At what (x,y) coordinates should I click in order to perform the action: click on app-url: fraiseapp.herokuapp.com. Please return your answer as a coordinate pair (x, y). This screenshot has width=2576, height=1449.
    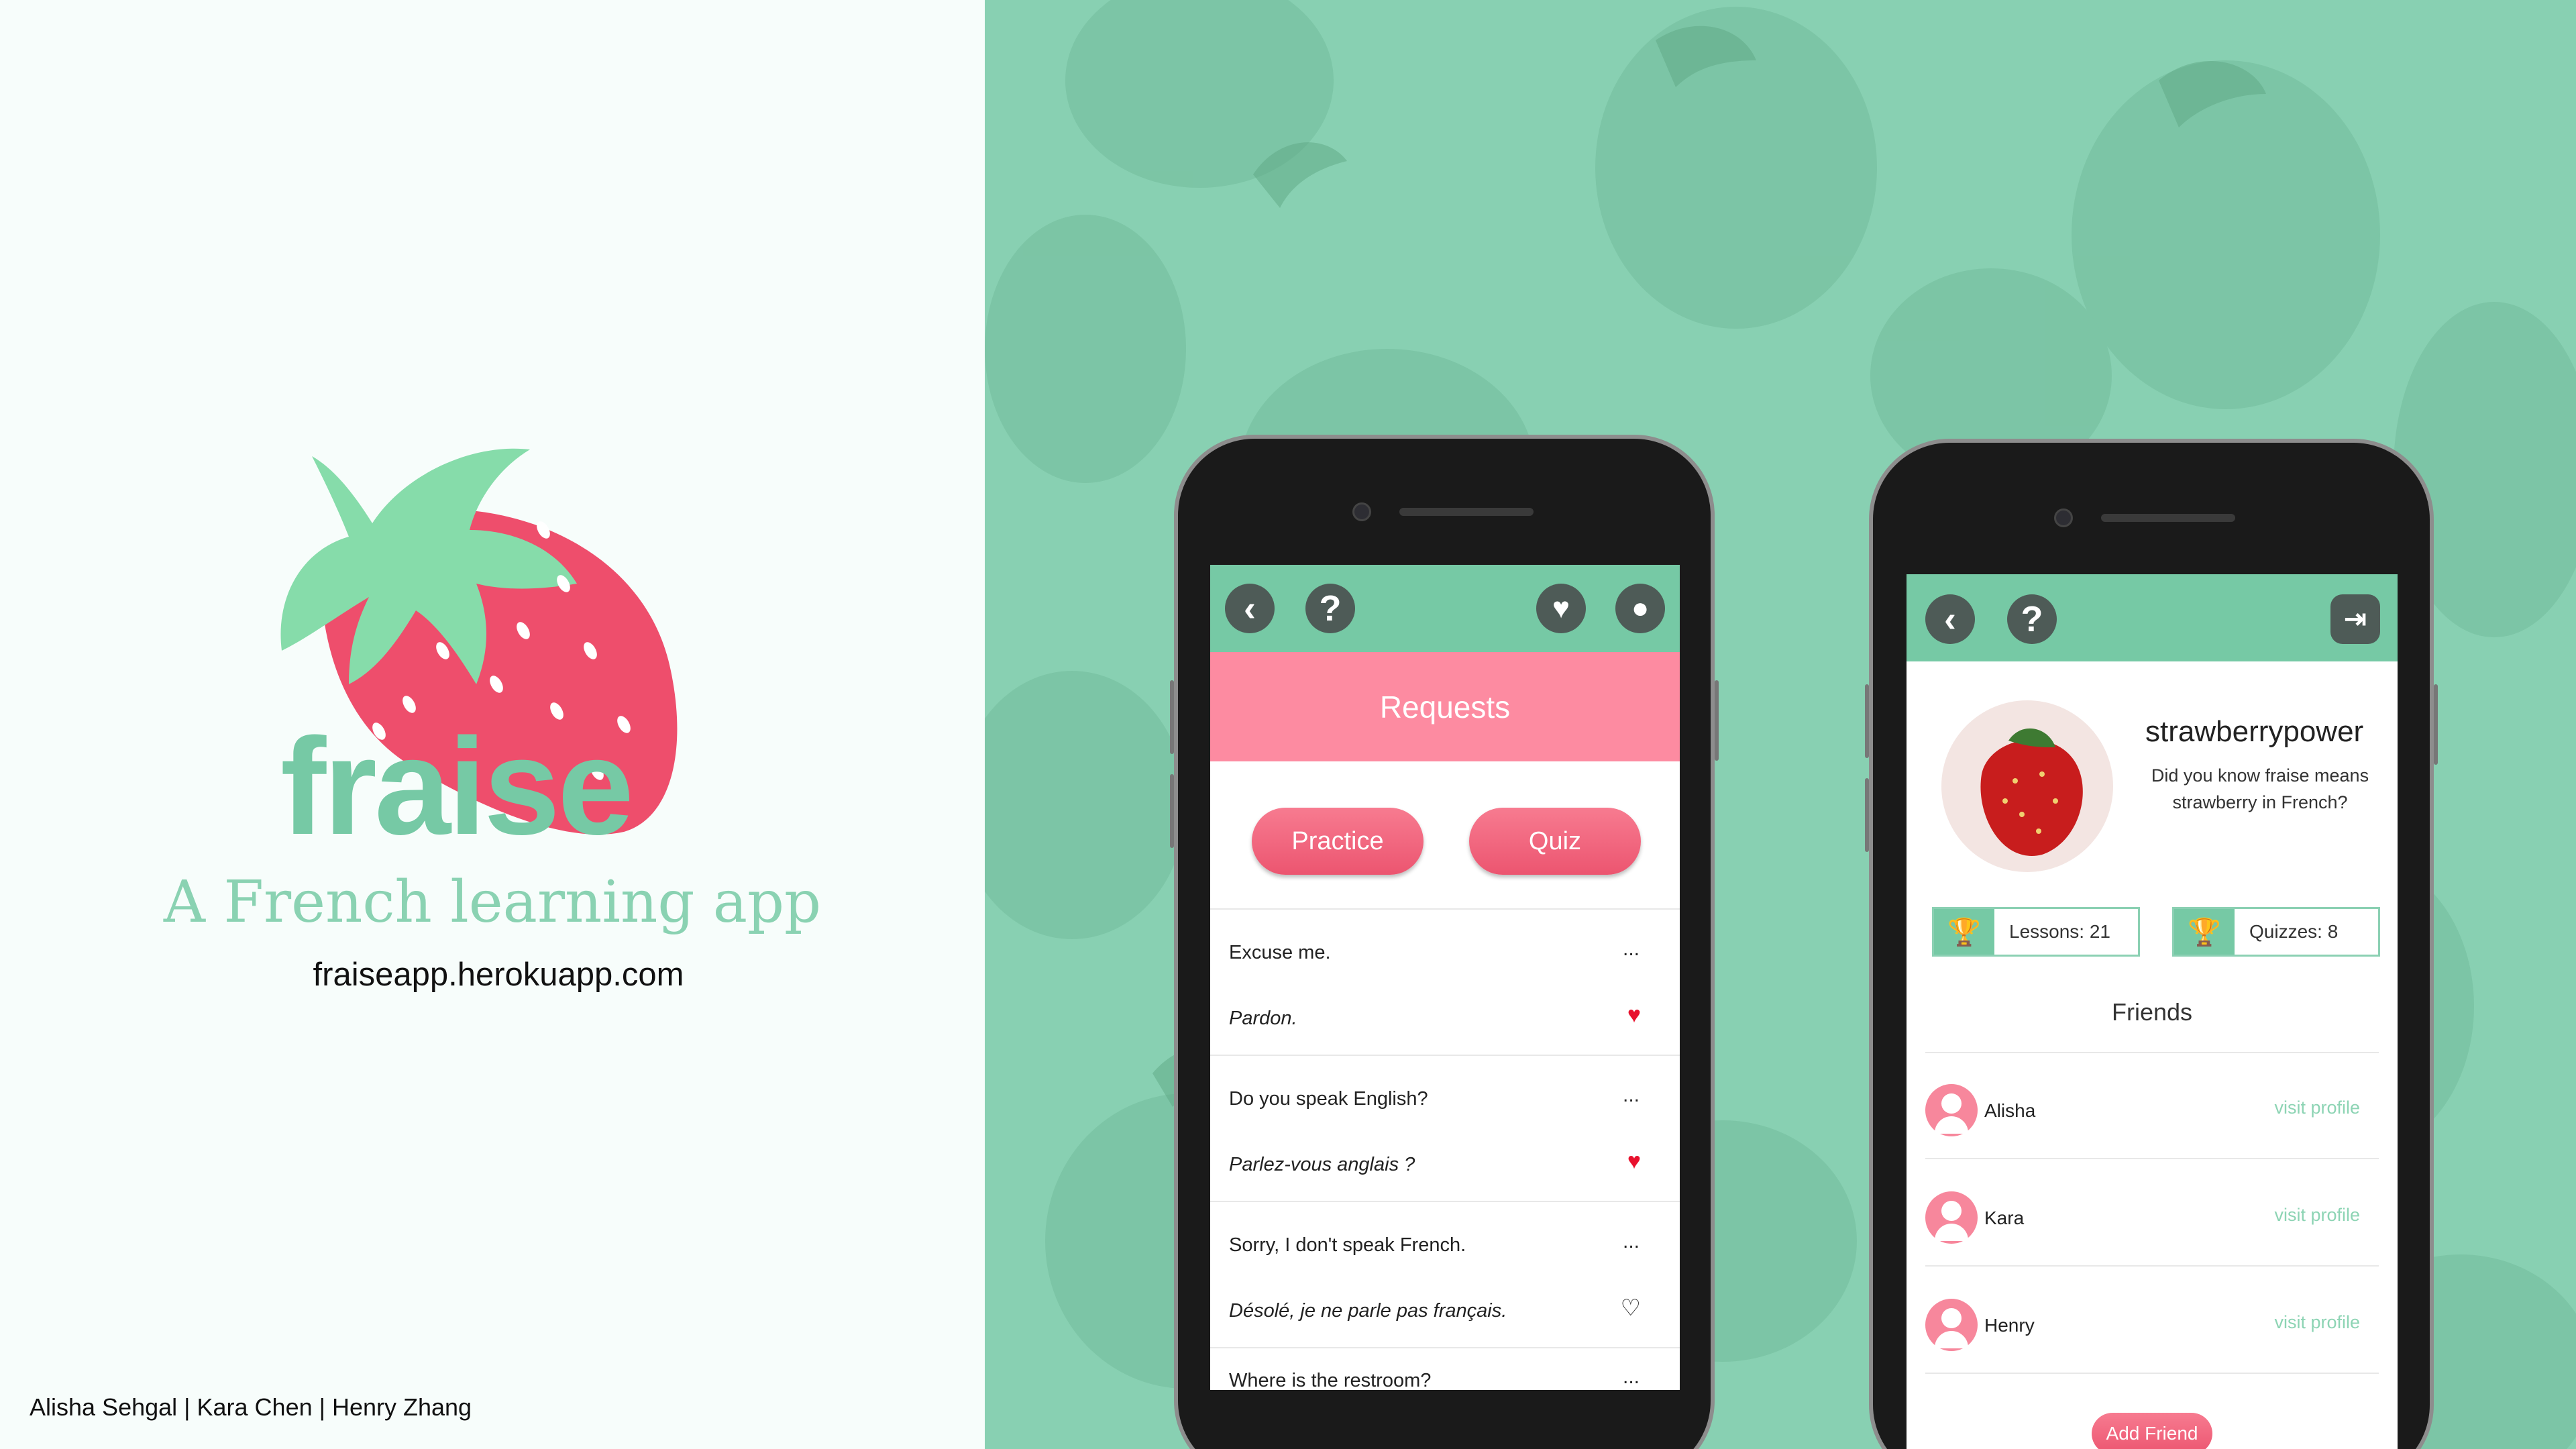
    Looking at the image, I should click on (498, 975).